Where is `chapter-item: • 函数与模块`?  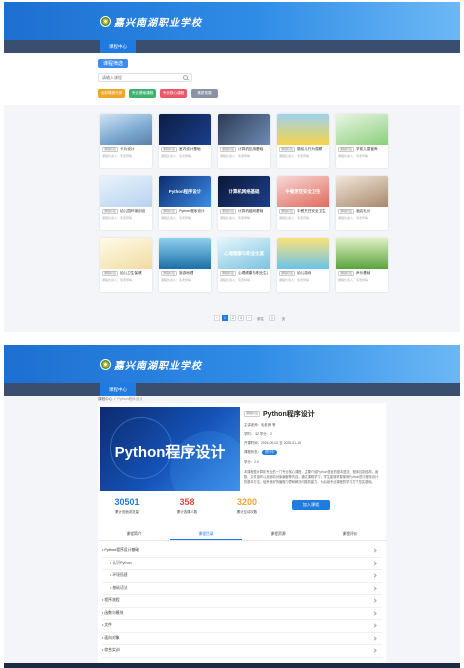 chapter-item: • 函数与模块 is located at coordinates (242, 614).